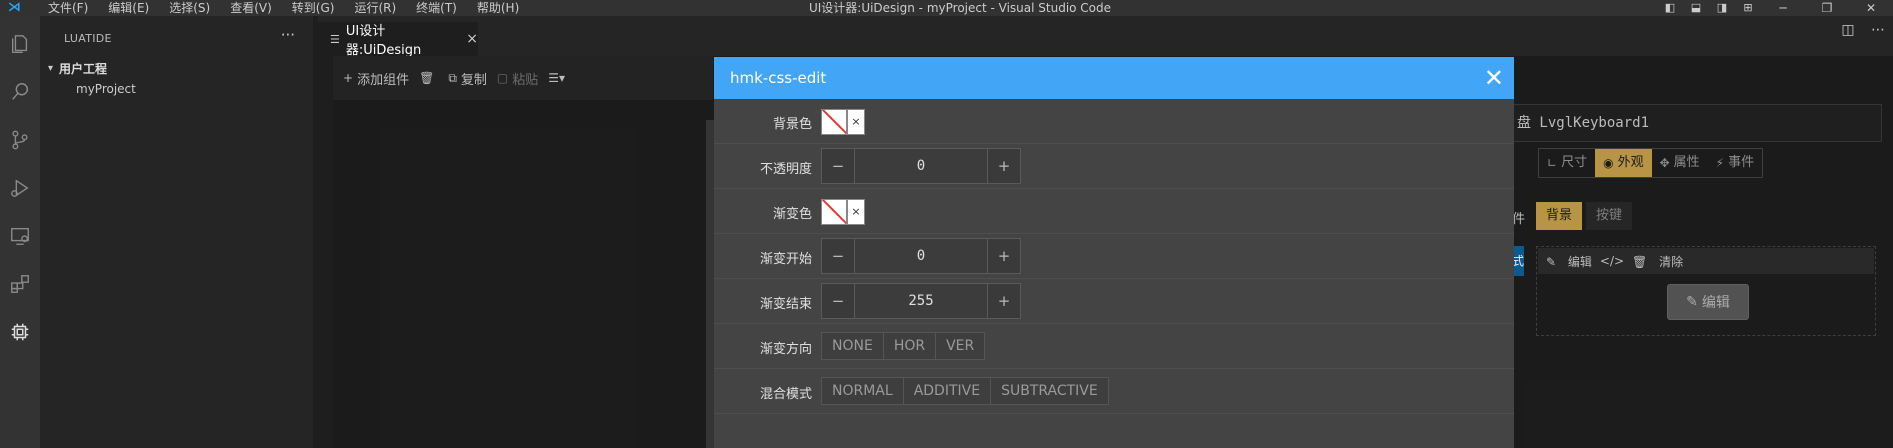  What do you see at coordinates (792, 124) in the screenshot?
I see `bg-color-label: 背景色` at bounding box center [792, 124].